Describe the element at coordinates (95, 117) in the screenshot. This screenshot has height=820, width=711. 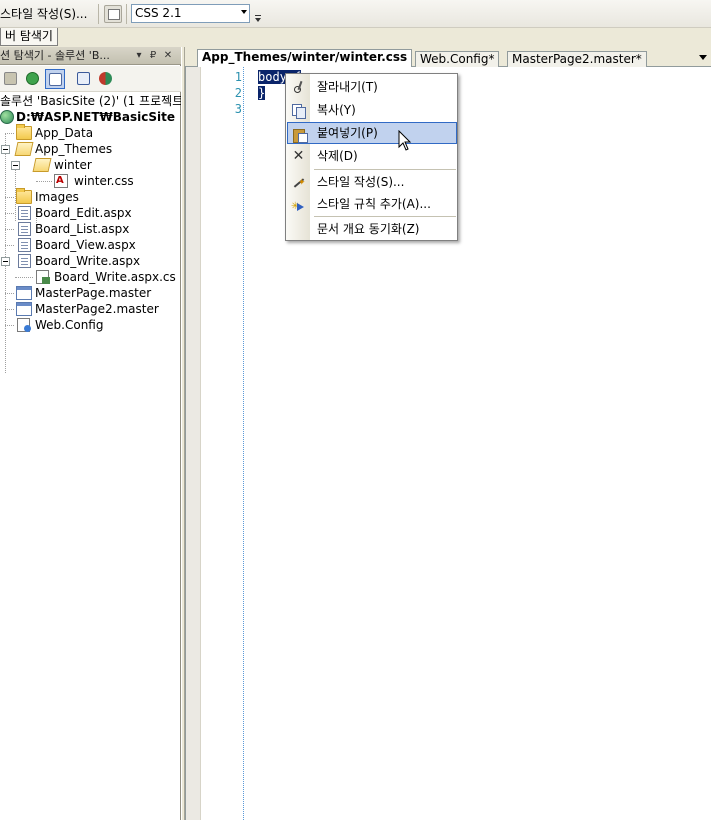
I see `tree-item-label: D:₩ASP.NET₩BasicSite` at that location.